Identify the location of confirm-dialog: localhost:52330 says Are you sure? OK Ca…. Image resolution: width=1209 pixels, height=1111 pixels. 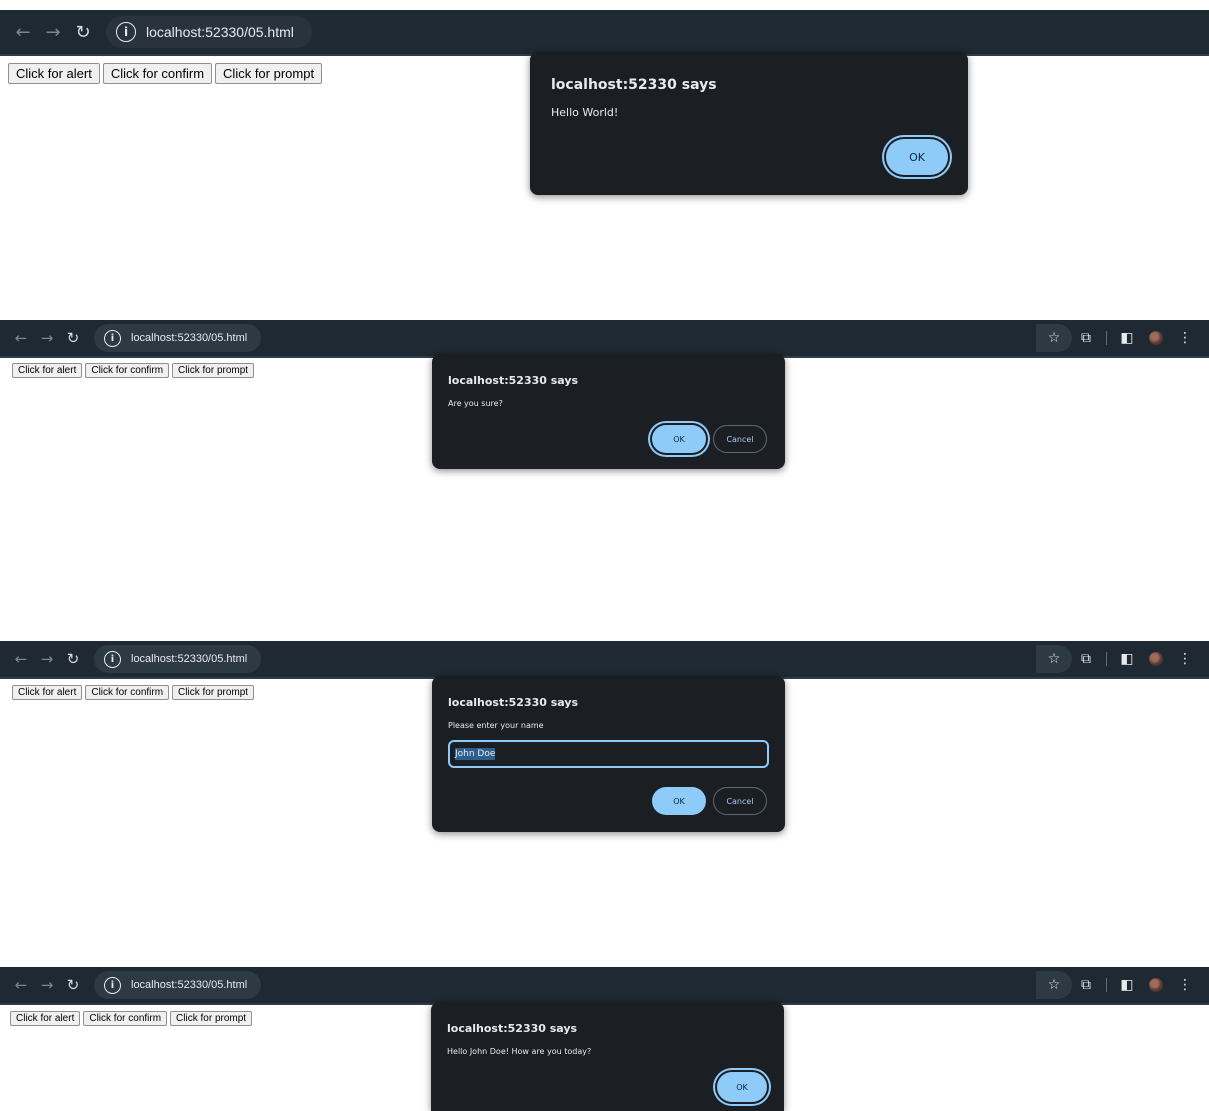
(608, 411).